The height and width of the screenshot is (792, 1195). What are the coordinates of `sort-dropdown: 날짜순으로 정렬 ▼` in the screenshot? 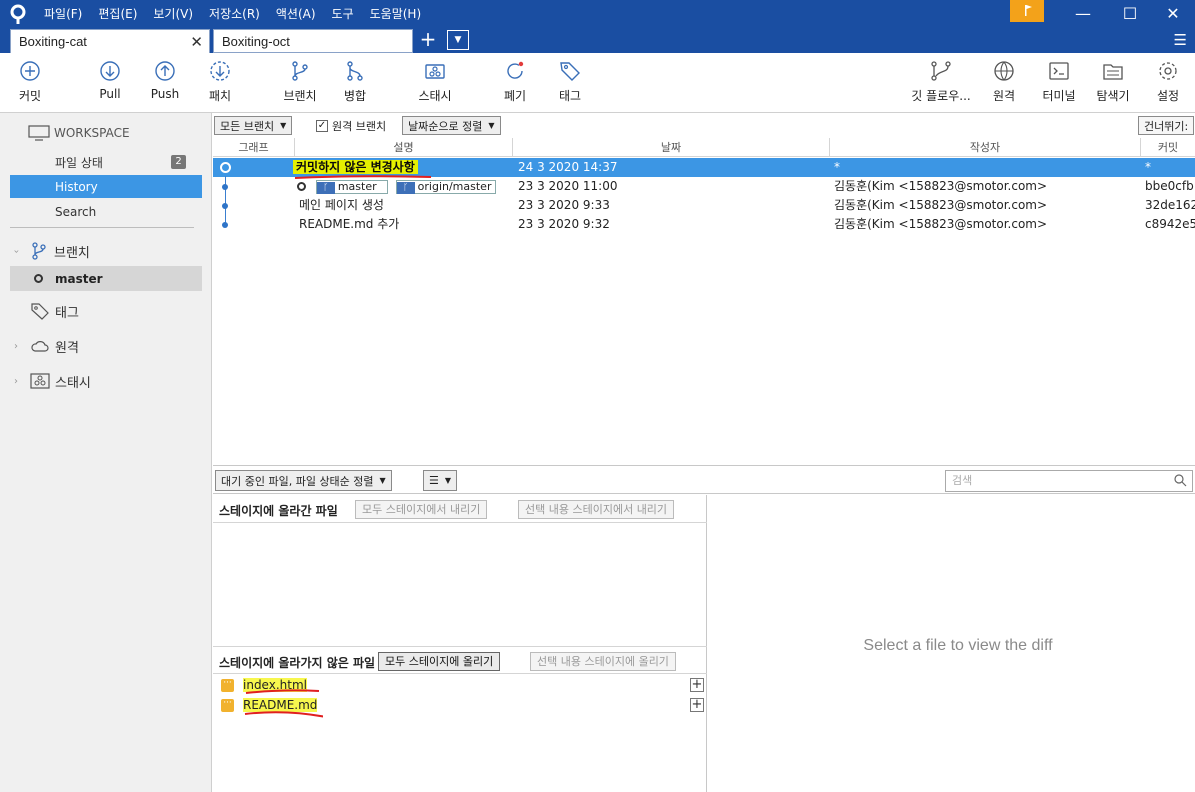 It's located at (451, 125).